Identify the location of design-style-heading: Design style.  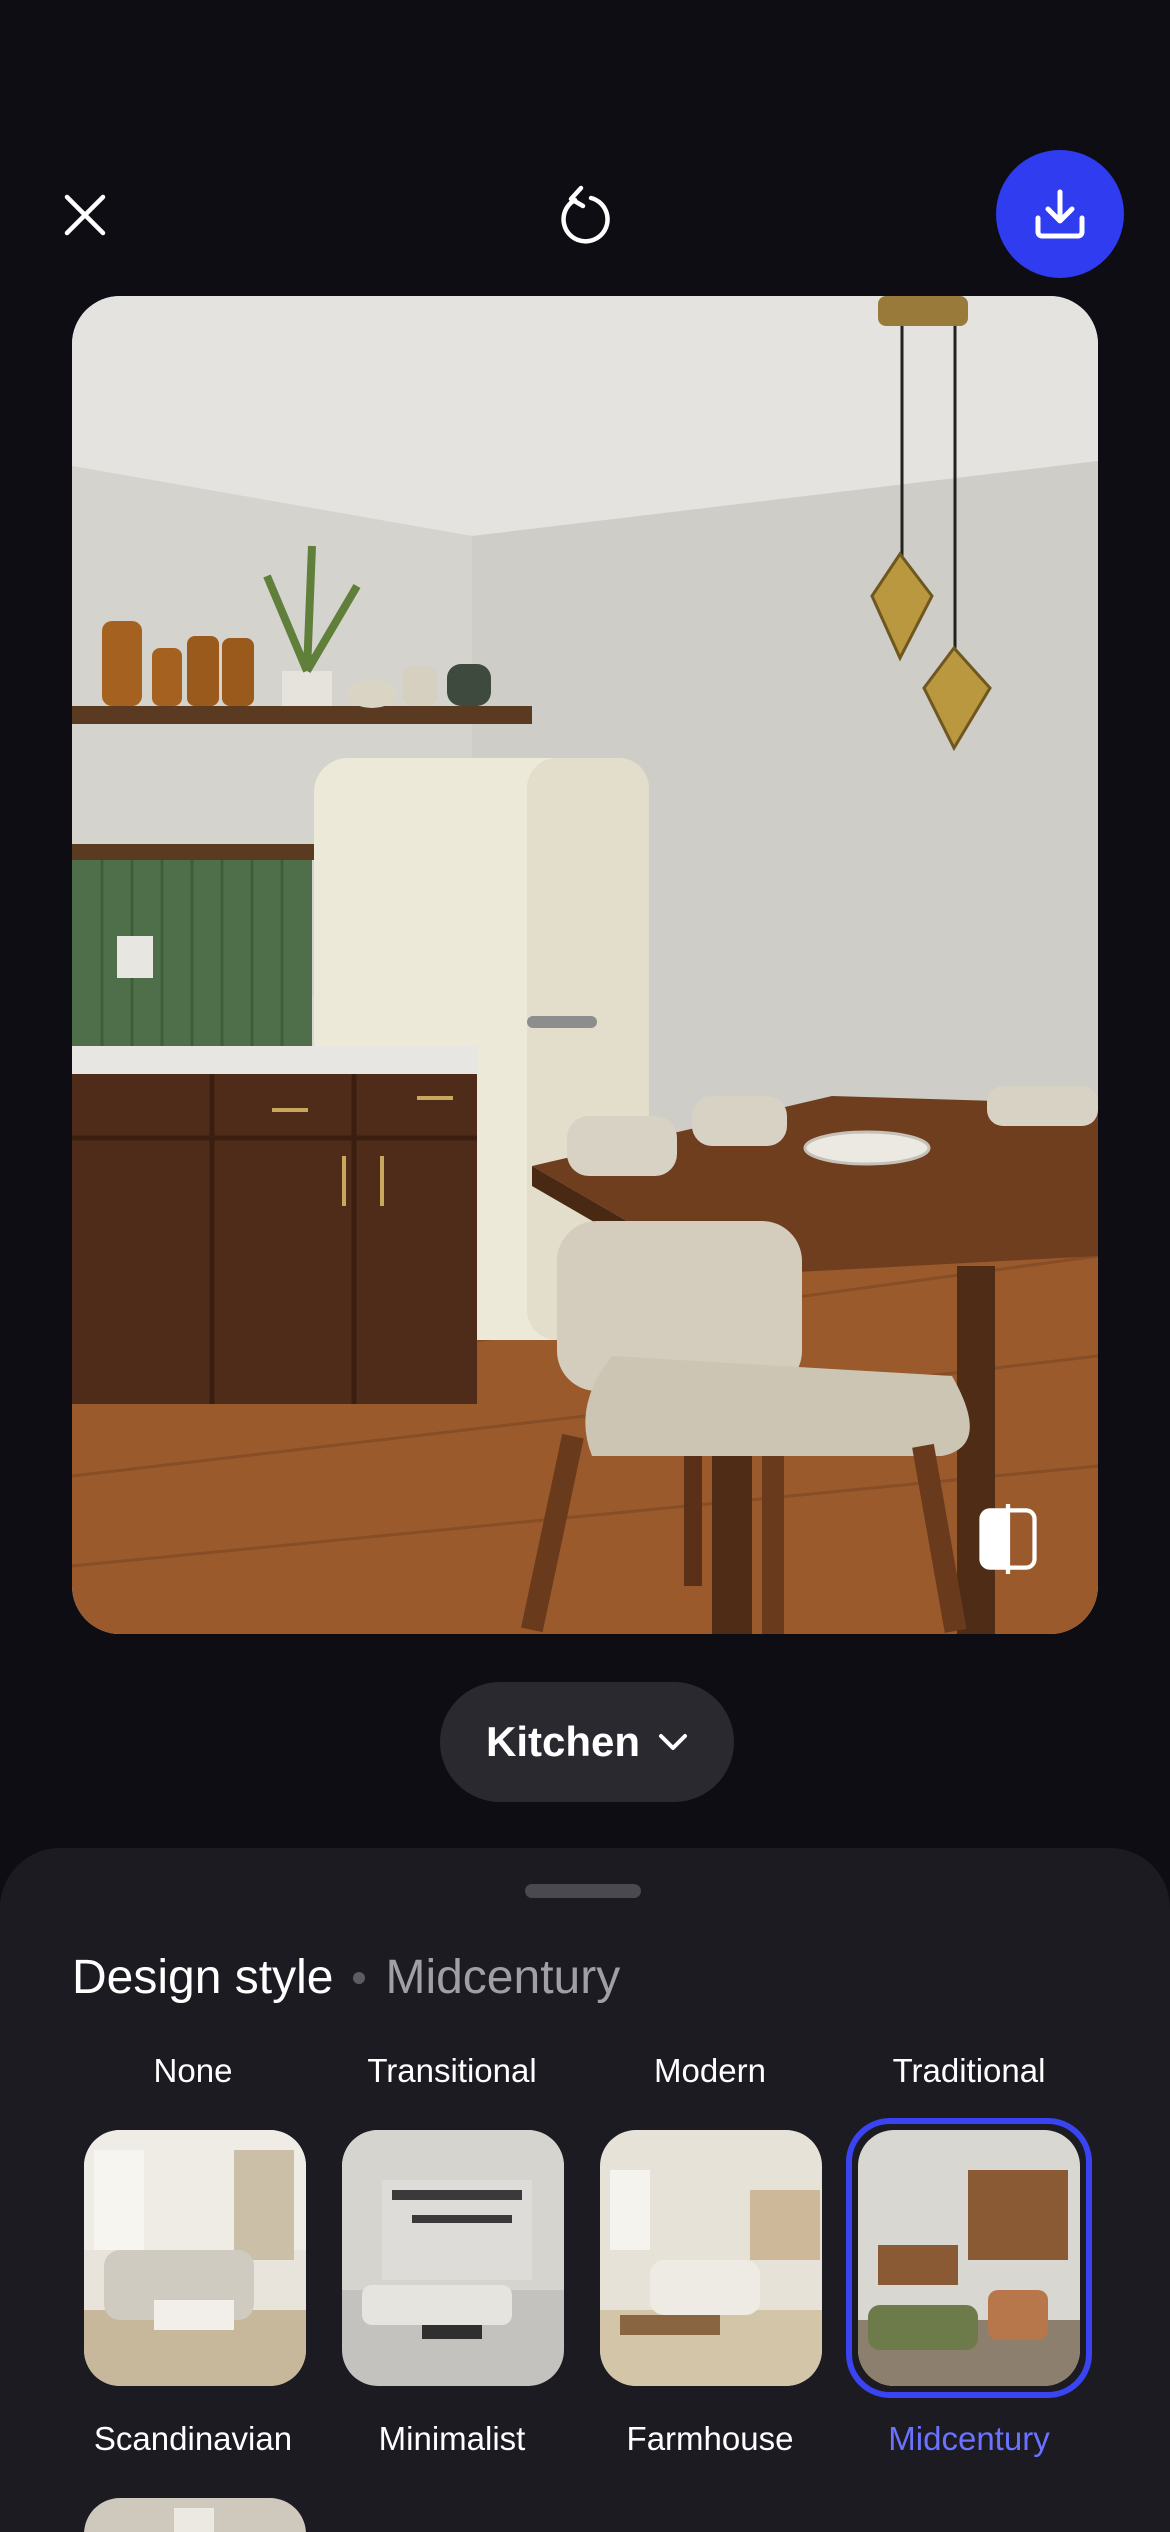
(203, 1977).